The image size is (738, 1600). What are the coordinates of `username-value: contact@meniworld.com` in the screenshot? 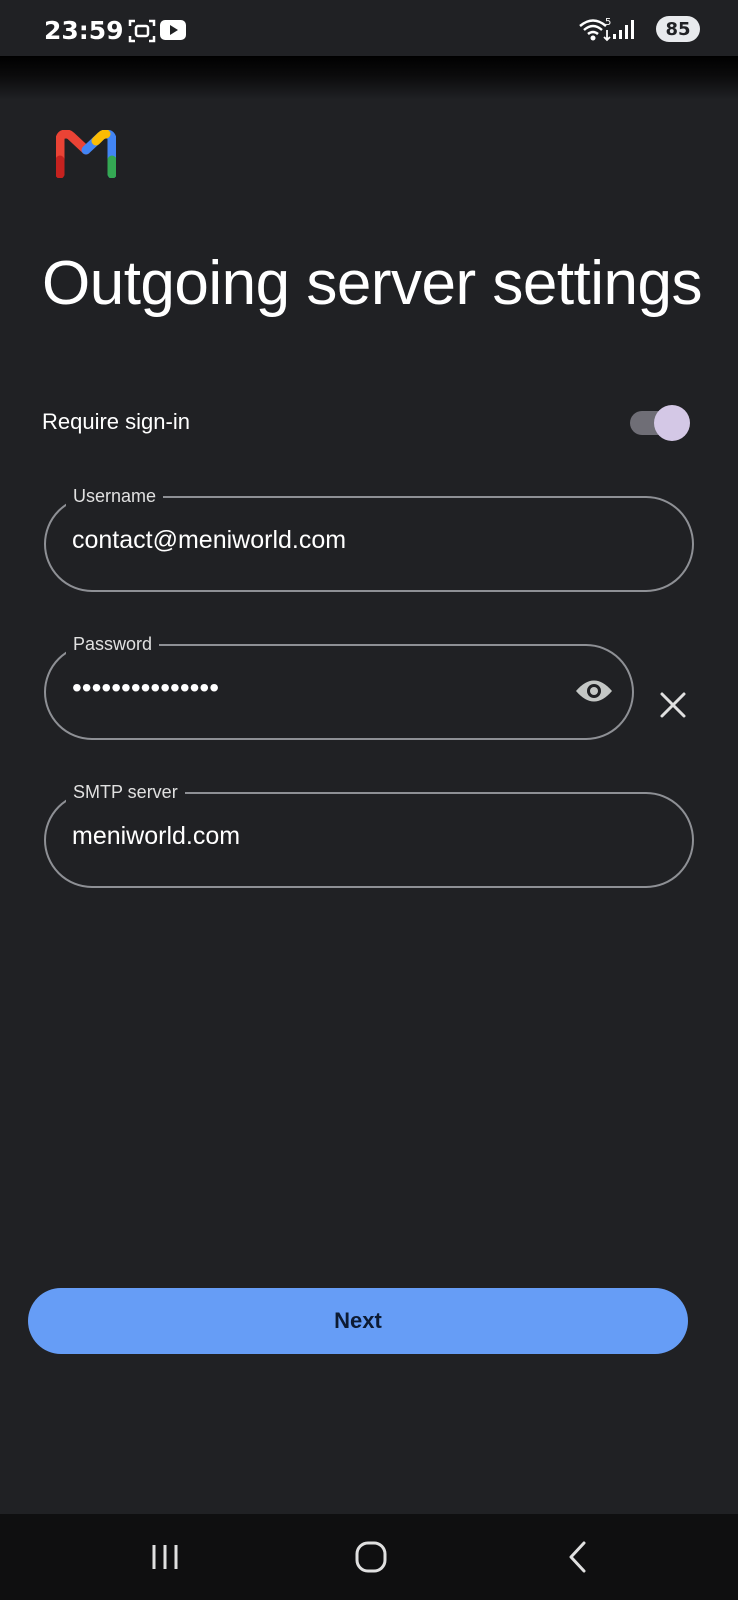 It's located at (209, 540).